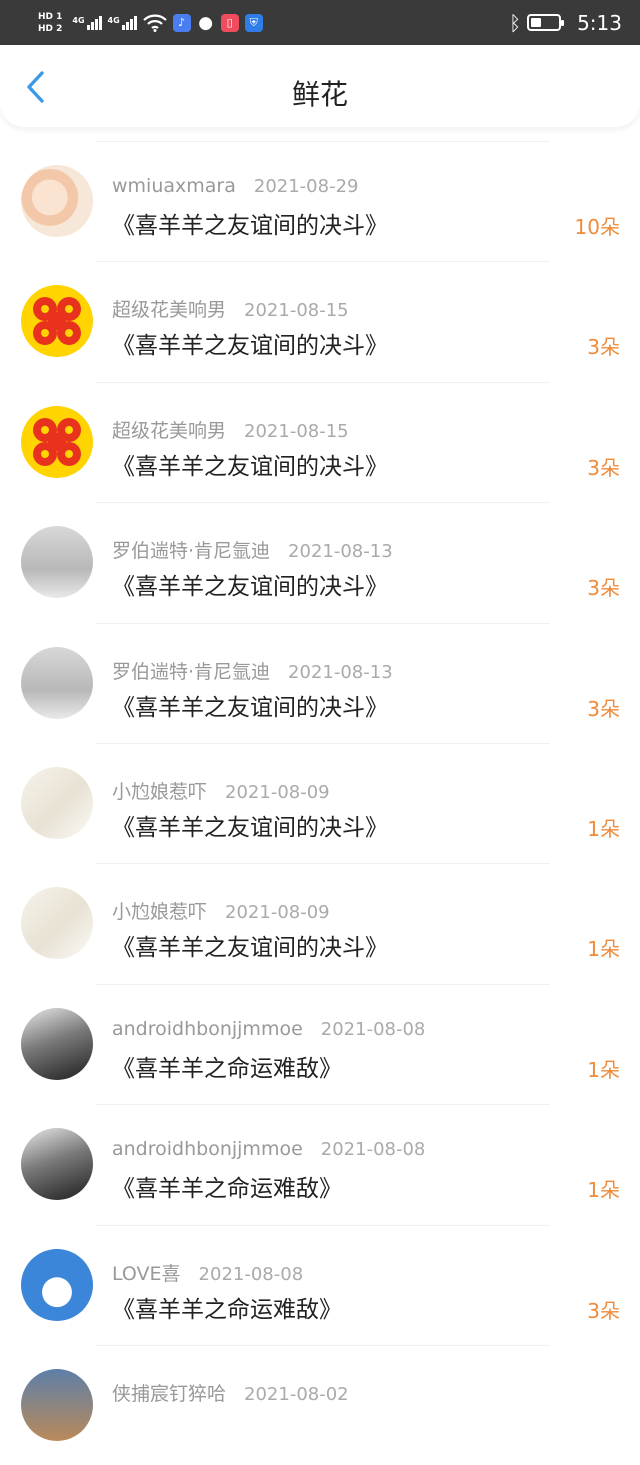 This screenshot has height=1465, width=640. Describe the element at coordinates (597, 227) in the screenshot. I see `flower-count: 10朵` at that location.